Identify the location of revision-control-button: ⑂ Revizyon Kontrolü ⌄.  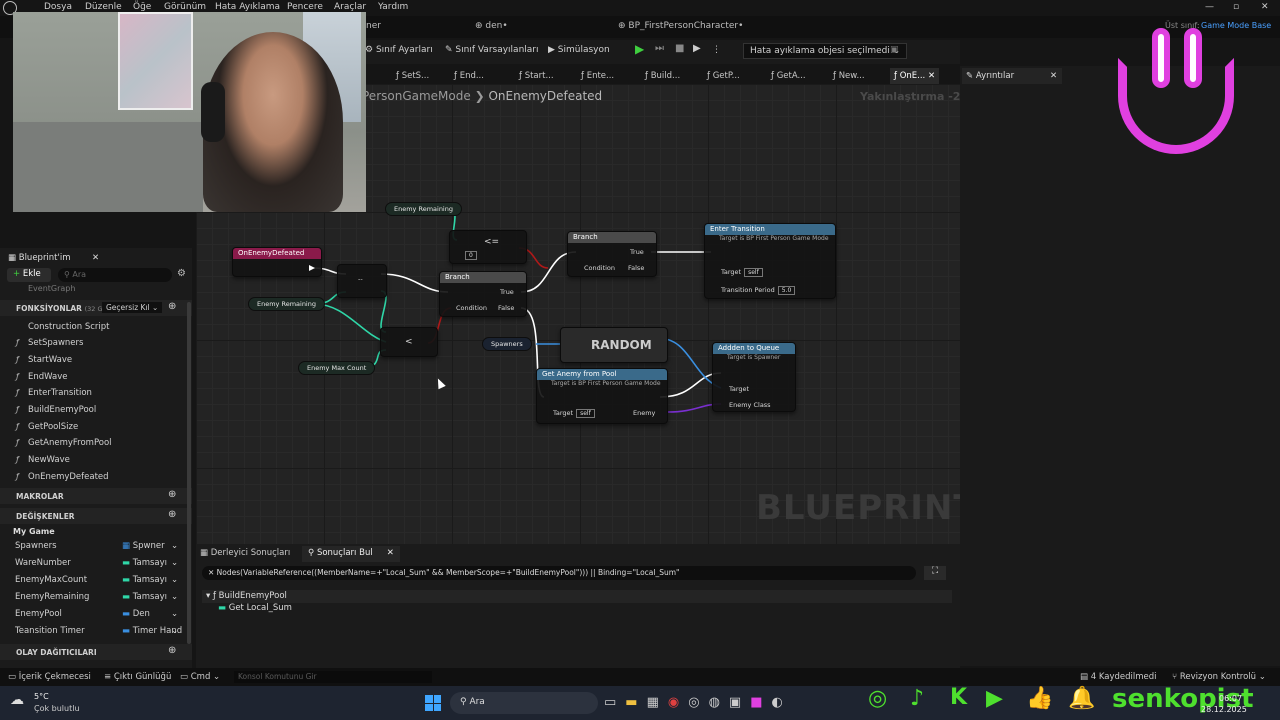
(1219, 677).